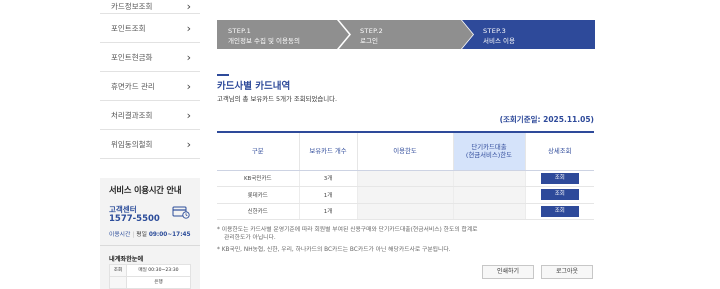 The image size is (720, 289). What do you see at coordinates (283, 34) in the screenshot?
I see `step-1: STEP.1 개인정보 수집 및 이용동의` at bounding box center [283, 34].